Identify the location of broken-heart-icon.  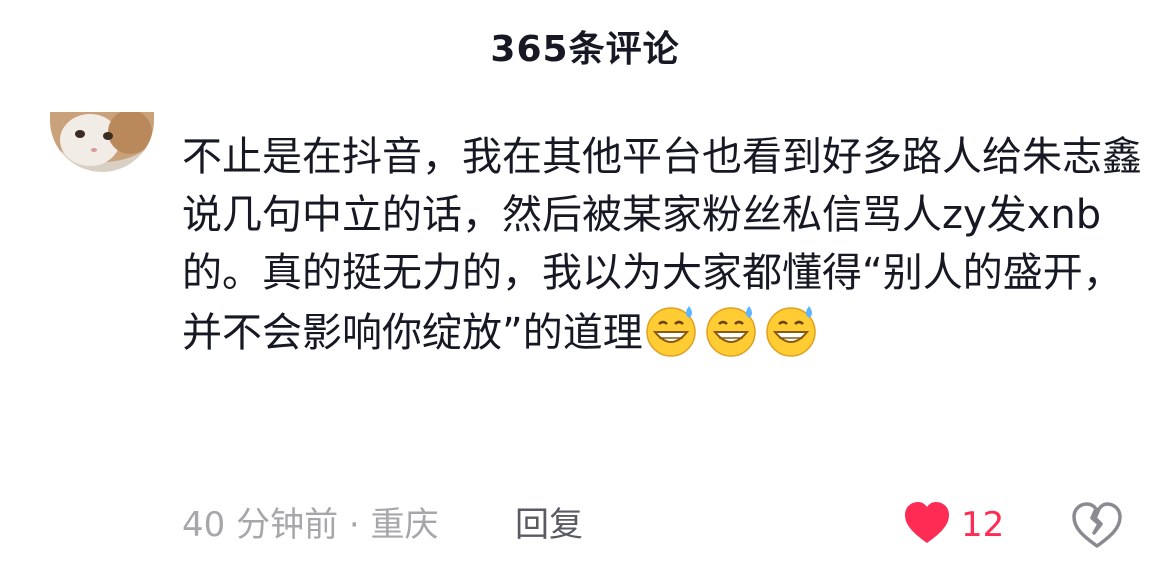
(1097, 529).